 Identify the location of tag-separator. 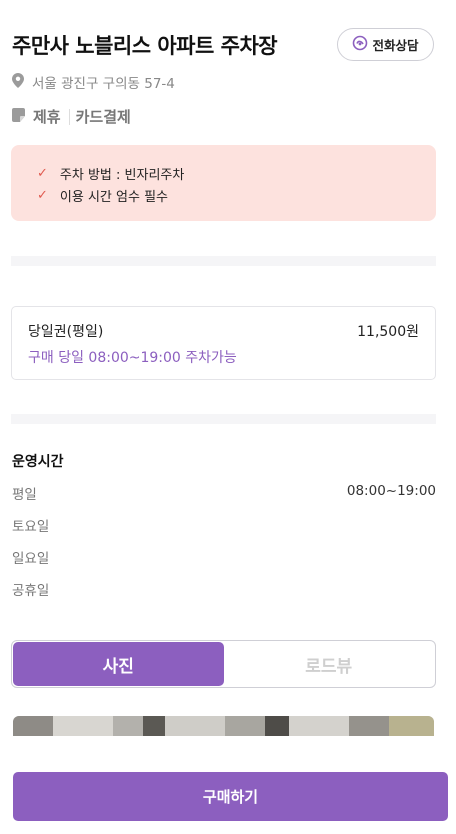
(69, 116).